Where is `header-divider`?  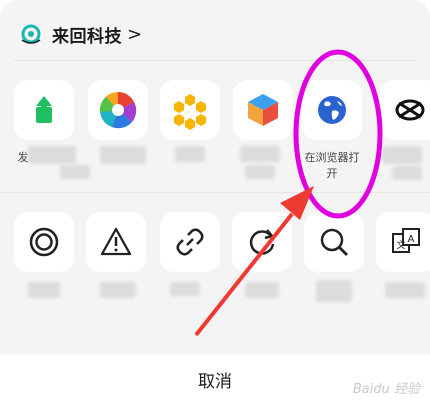 header-divider is located at coordinates (215, 60).